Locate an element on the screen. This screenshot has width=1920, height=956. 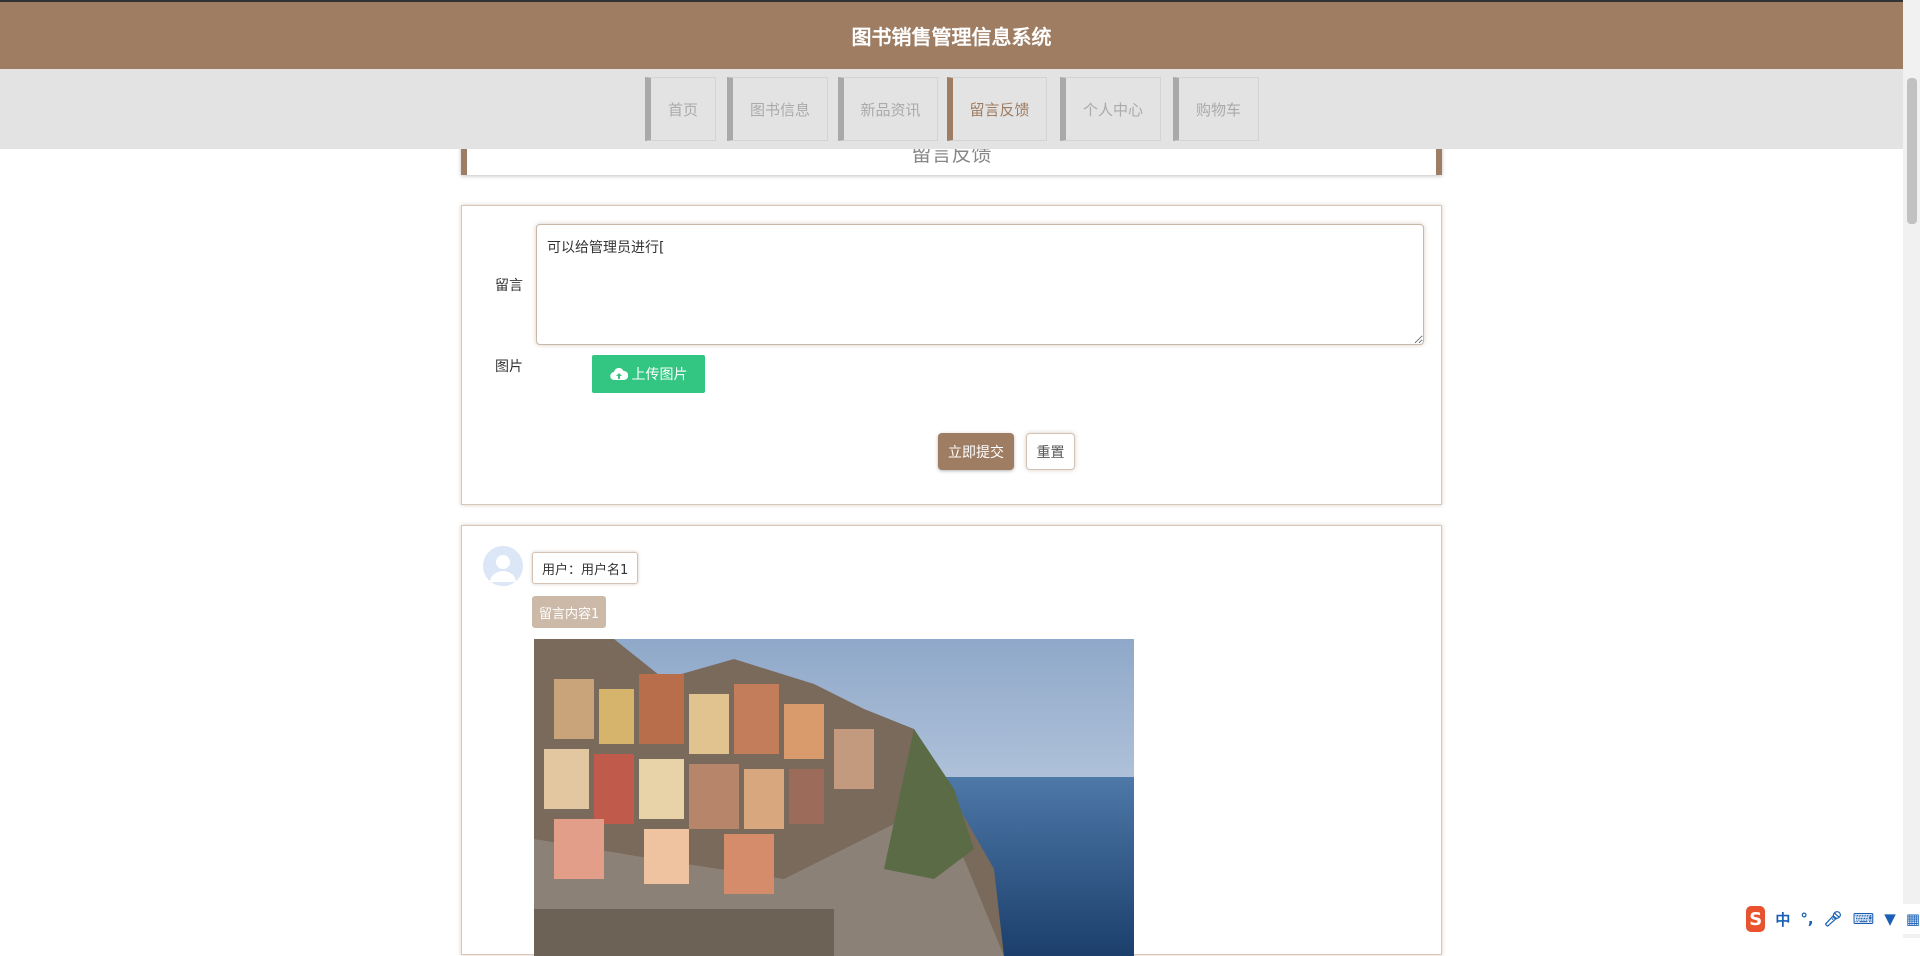
avatar is located at coordinates (503, 566).